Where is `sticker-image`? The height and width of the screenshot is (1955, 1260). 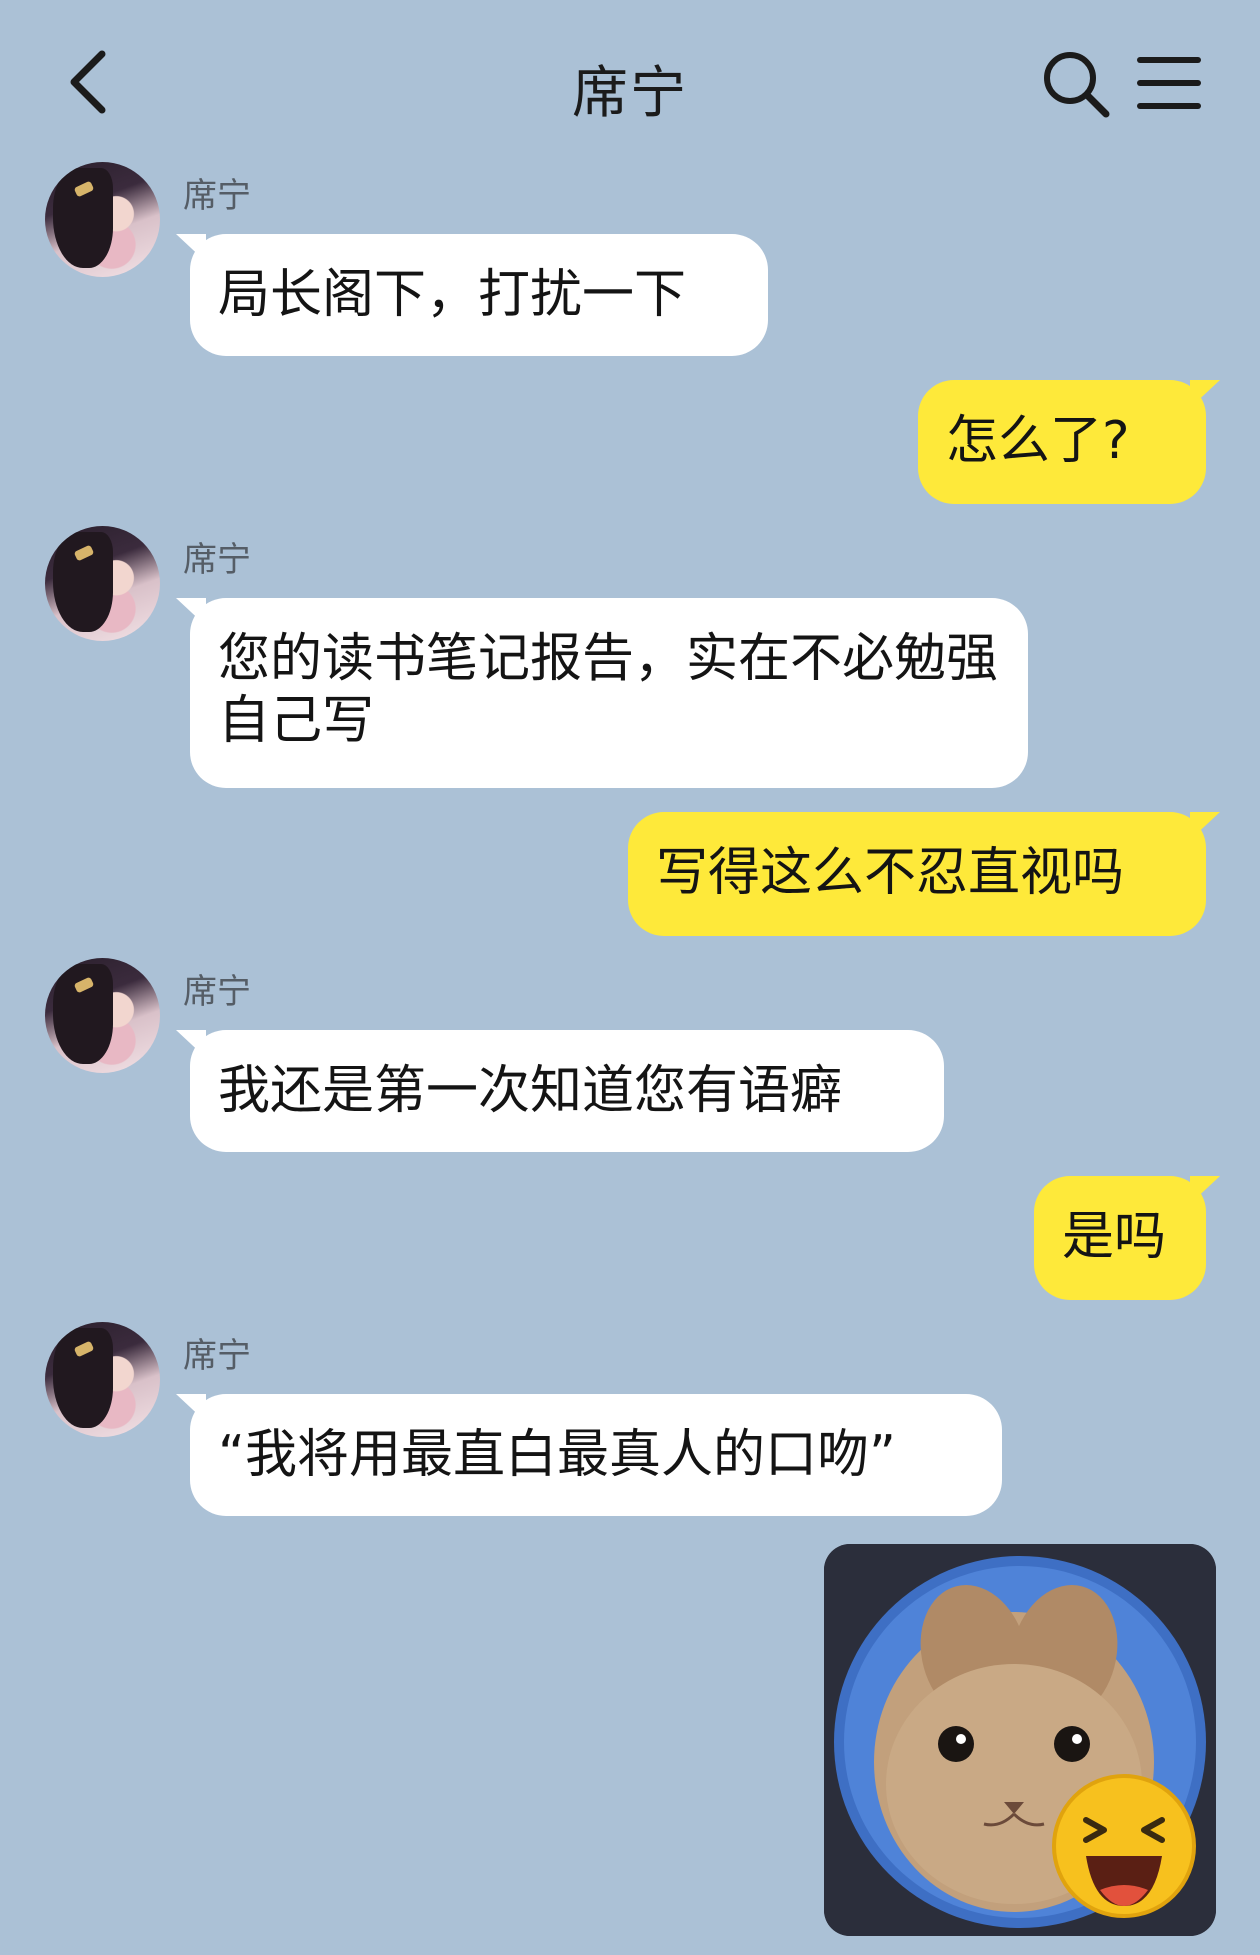 sticker-image is located at coordinates (1020, 1740).